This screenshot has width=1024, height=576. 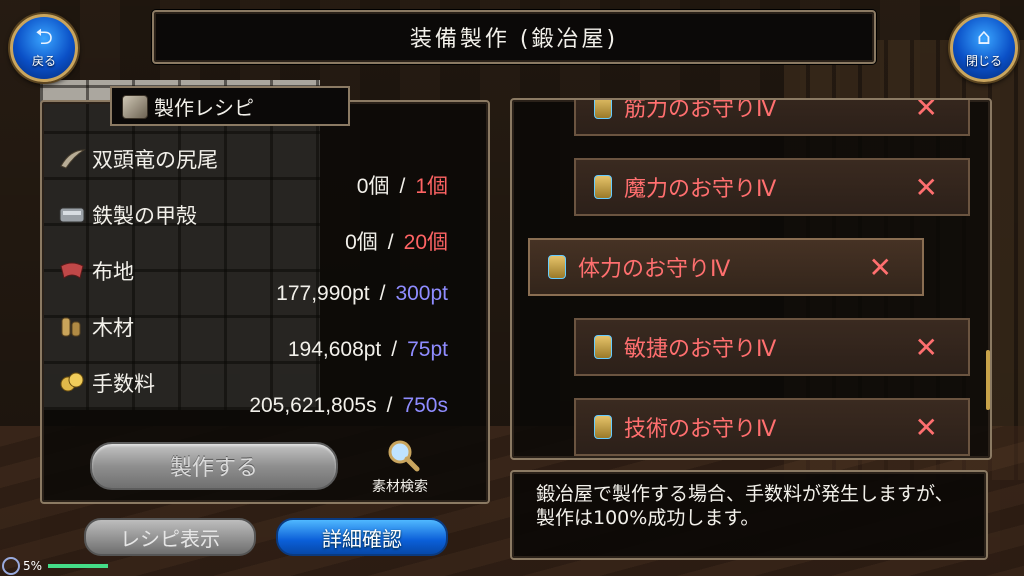 I want to click on material-quantity: 177,990pt/300pt, so click(x=362, y=293).